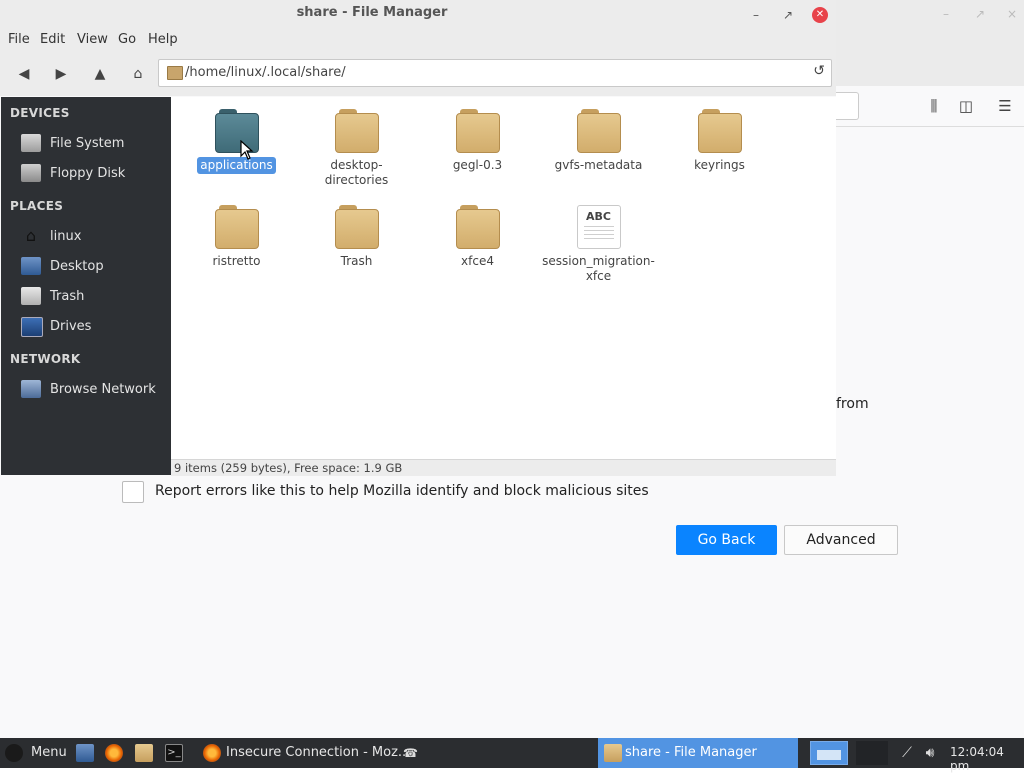  I want to click on harddrive-icon, so click(31, 143).